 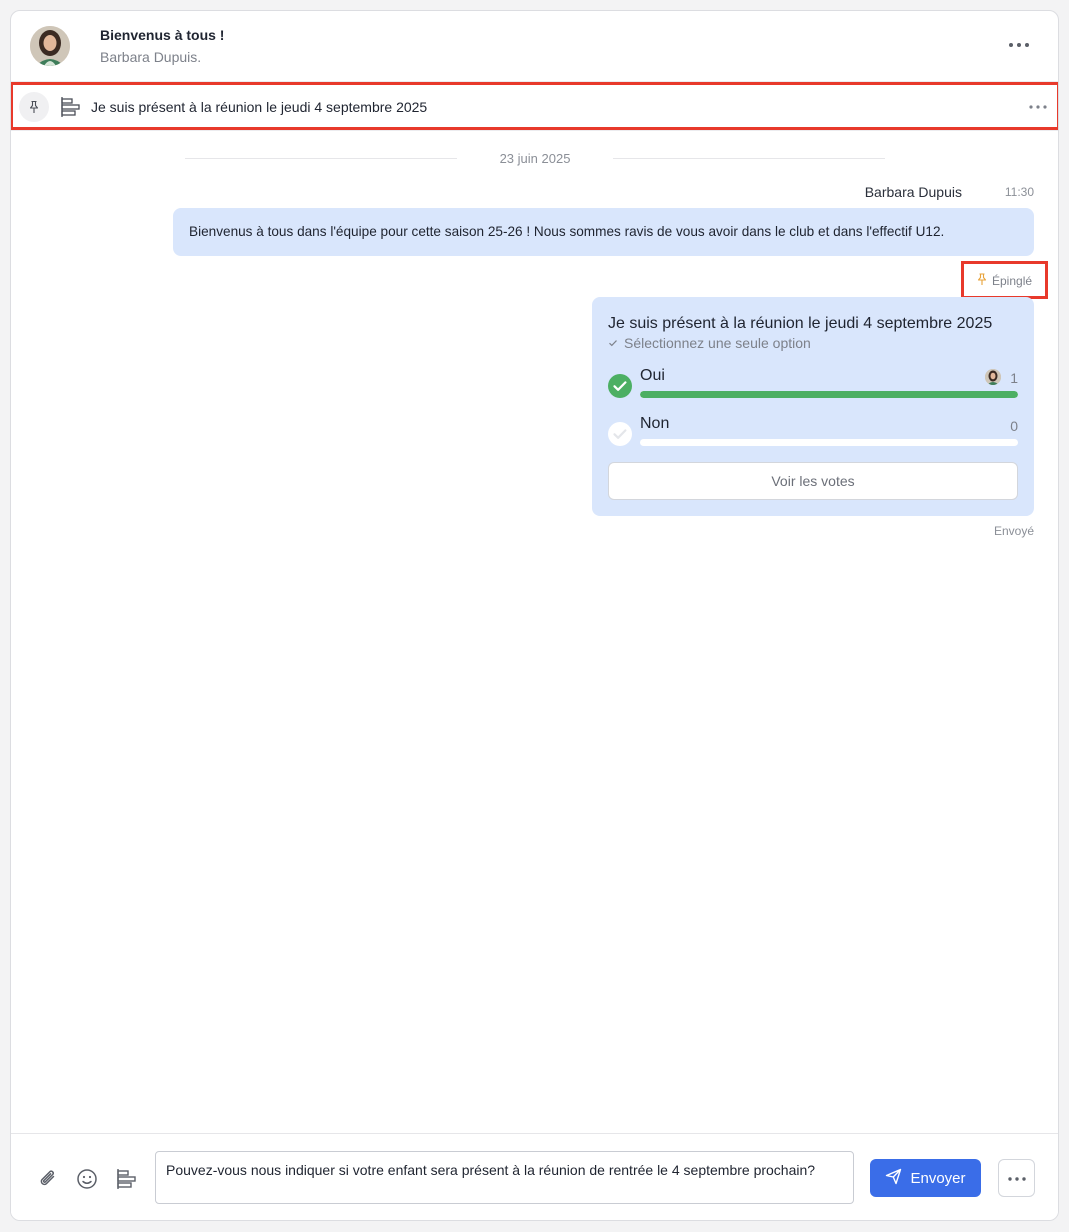 I want to click on avatar, so click(x=50, y=46).